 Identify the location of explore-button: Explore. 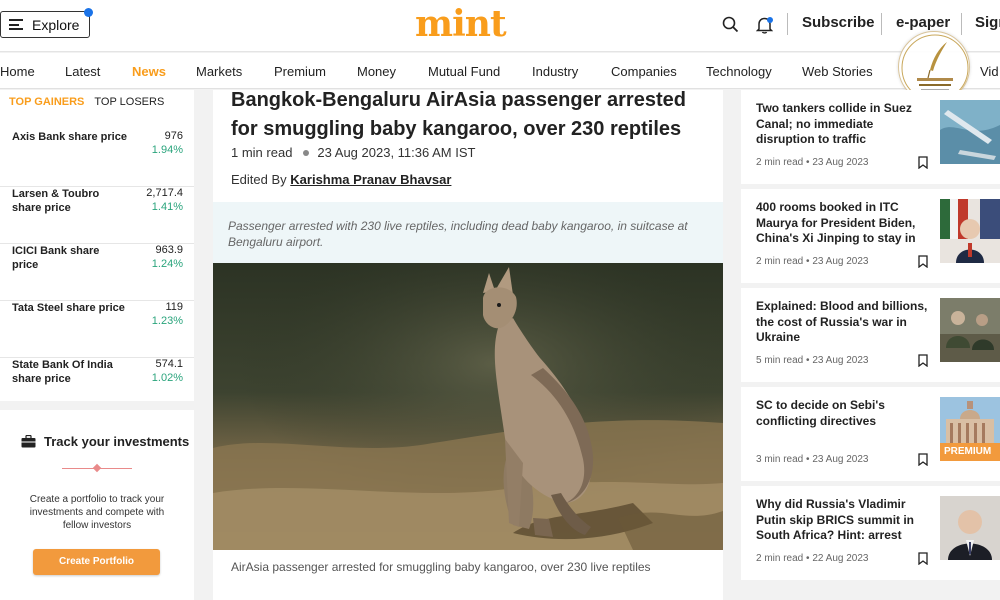
(46, 23).